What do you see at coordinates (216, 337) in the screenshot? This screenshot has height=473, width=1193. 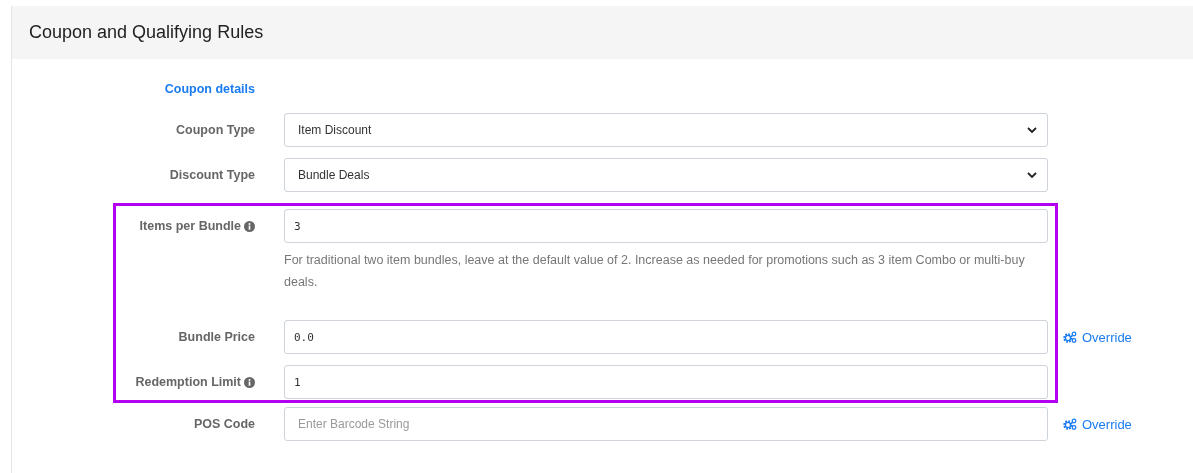 I see `field-label: Bundle Price` at bounding box center [216, 337].